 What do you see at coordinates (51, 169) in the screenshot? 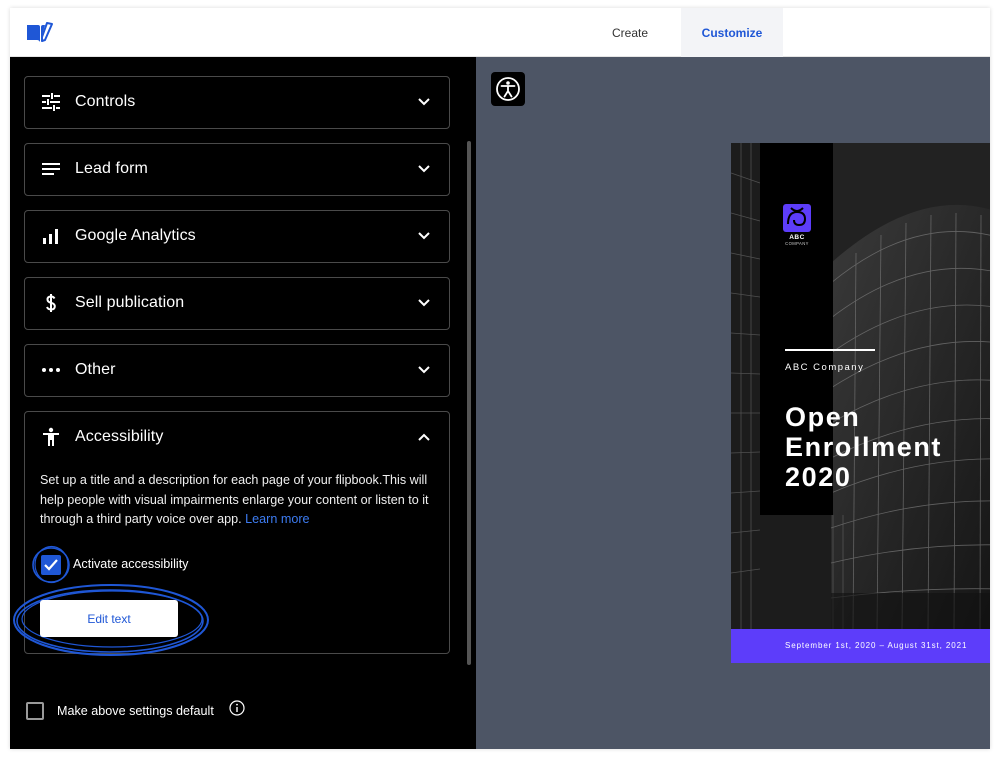
I see `lines-icon` at bounding box center [51, 169].